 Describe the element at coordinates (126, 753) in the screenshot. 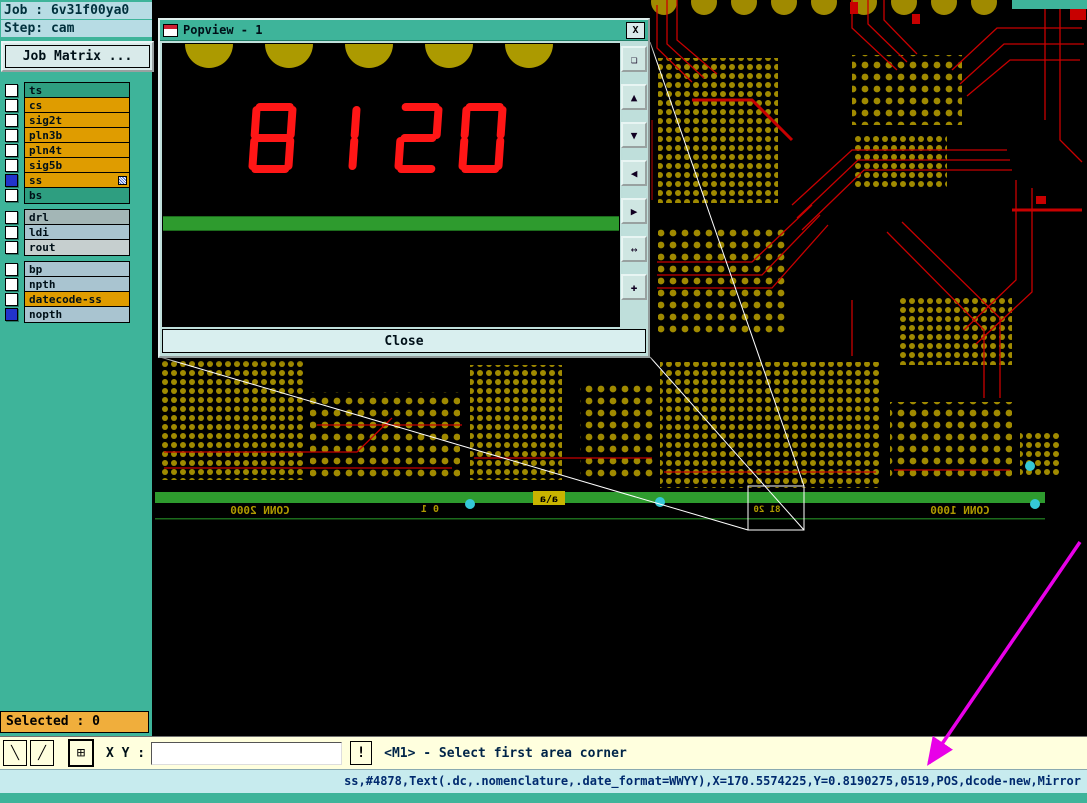

I see `xy-label: X Y :` at that location.